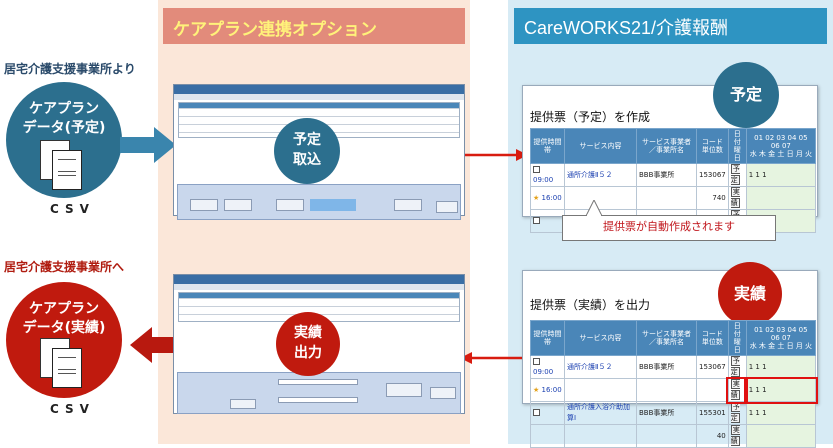 The image size is (833, 448). I want to click on to-provider-label: 居宅介護支援事業所へ, so click(64, 267).